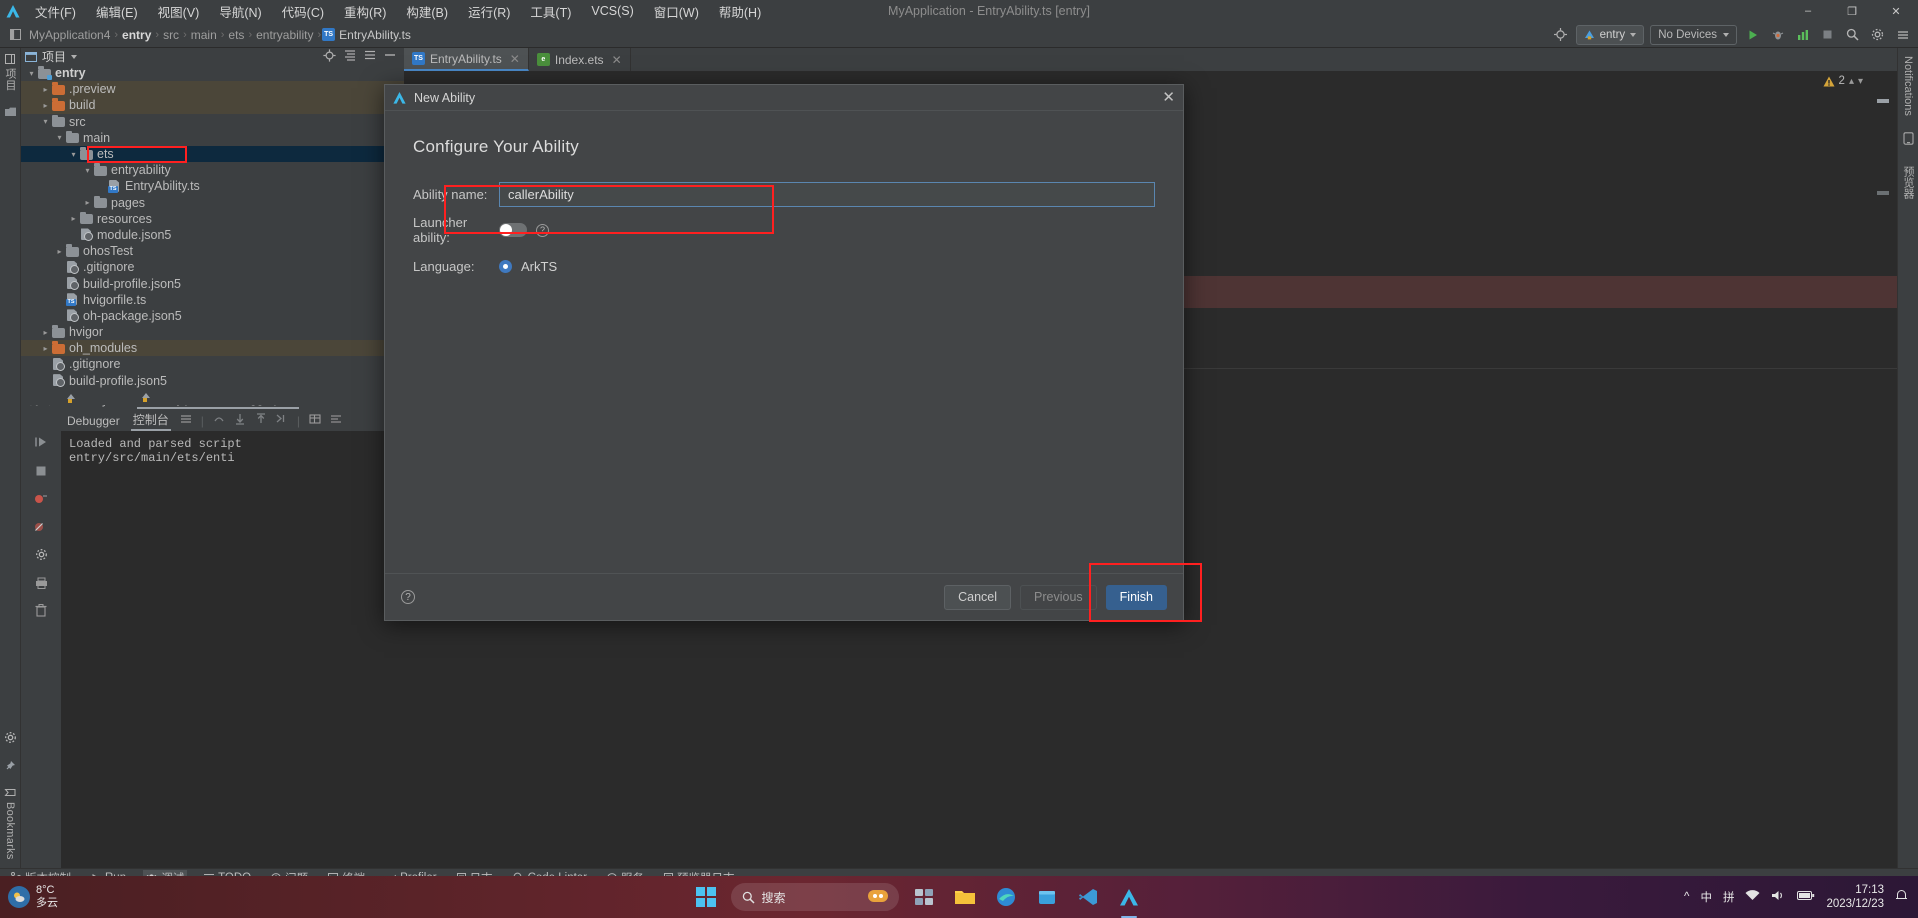  Describe the element at coordinates (445, 97) in the screenshot. I see `dialog-title: New Ability` at that location.